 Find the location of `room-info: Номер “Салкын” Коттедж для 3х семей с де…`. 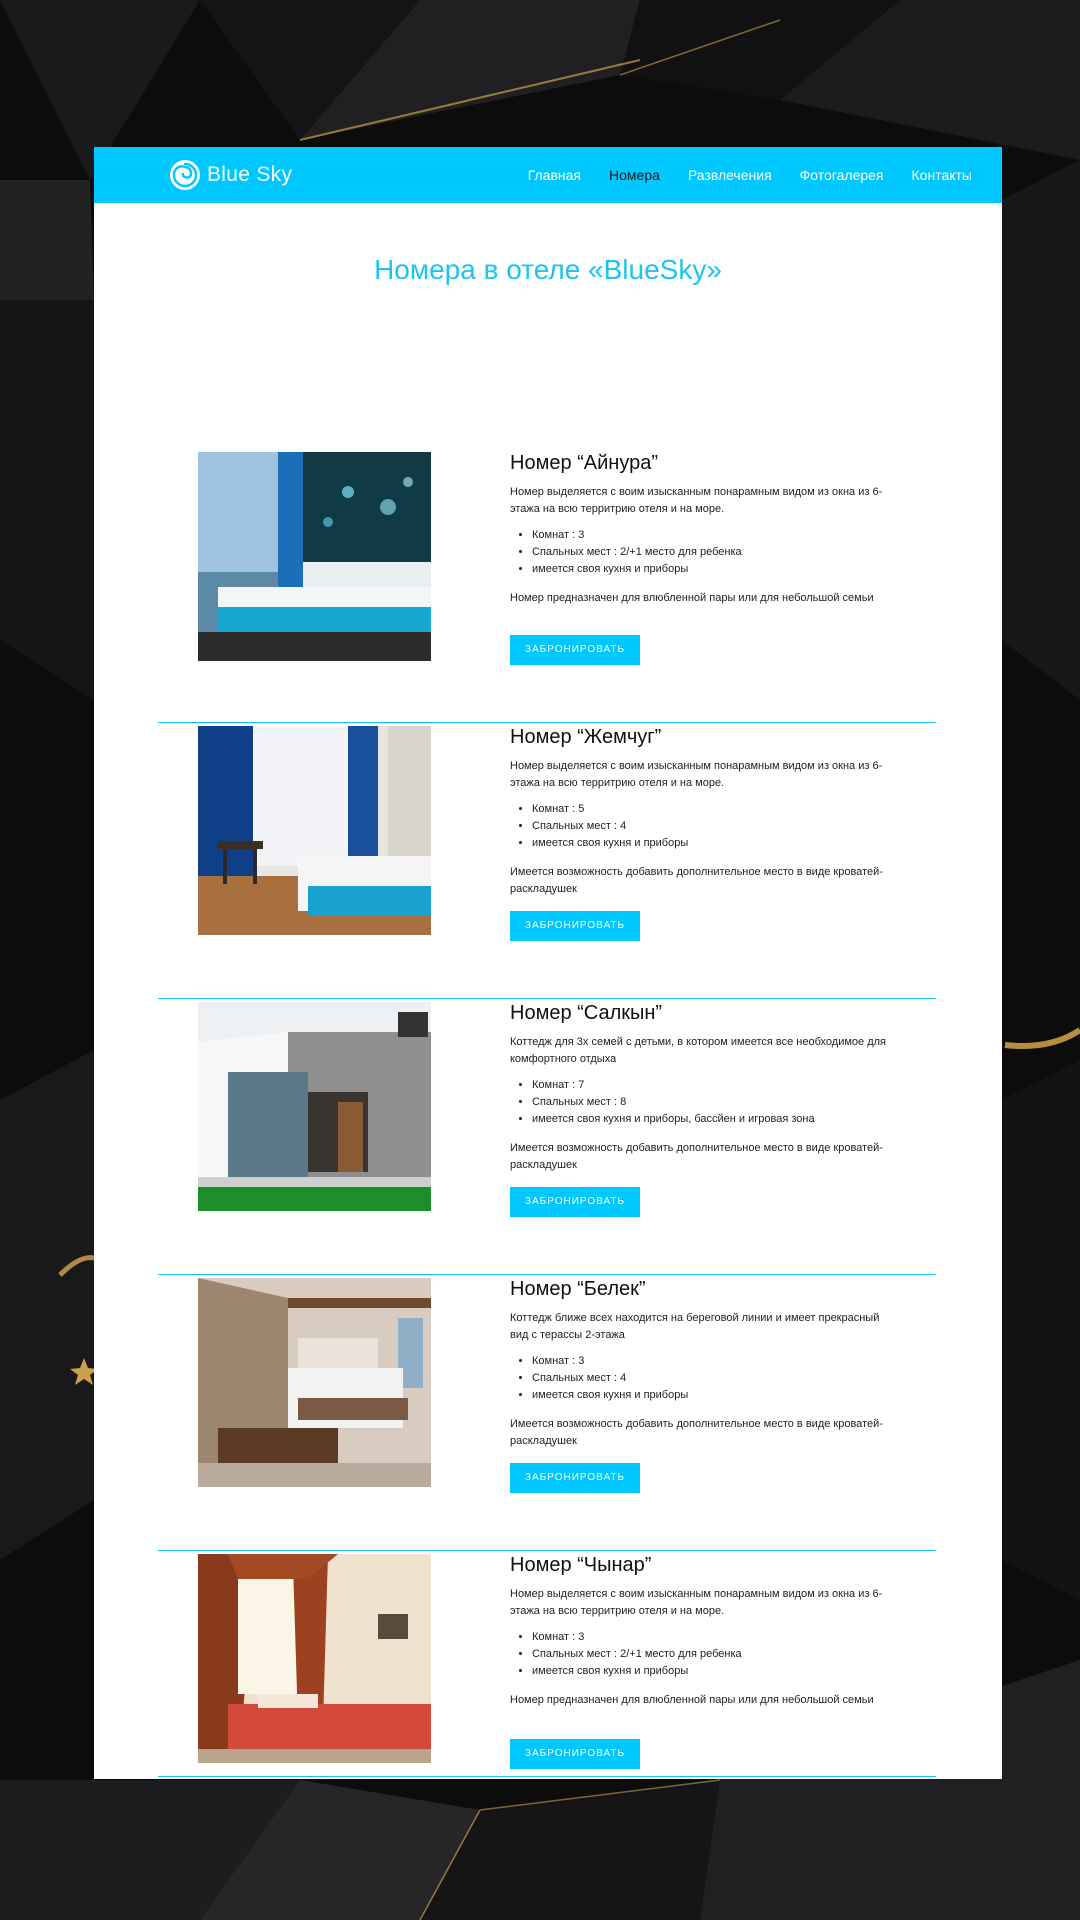

room-info: Номер “Салкын” Коттедж для 3х семей с де… is located at coordinates (705, 1088).